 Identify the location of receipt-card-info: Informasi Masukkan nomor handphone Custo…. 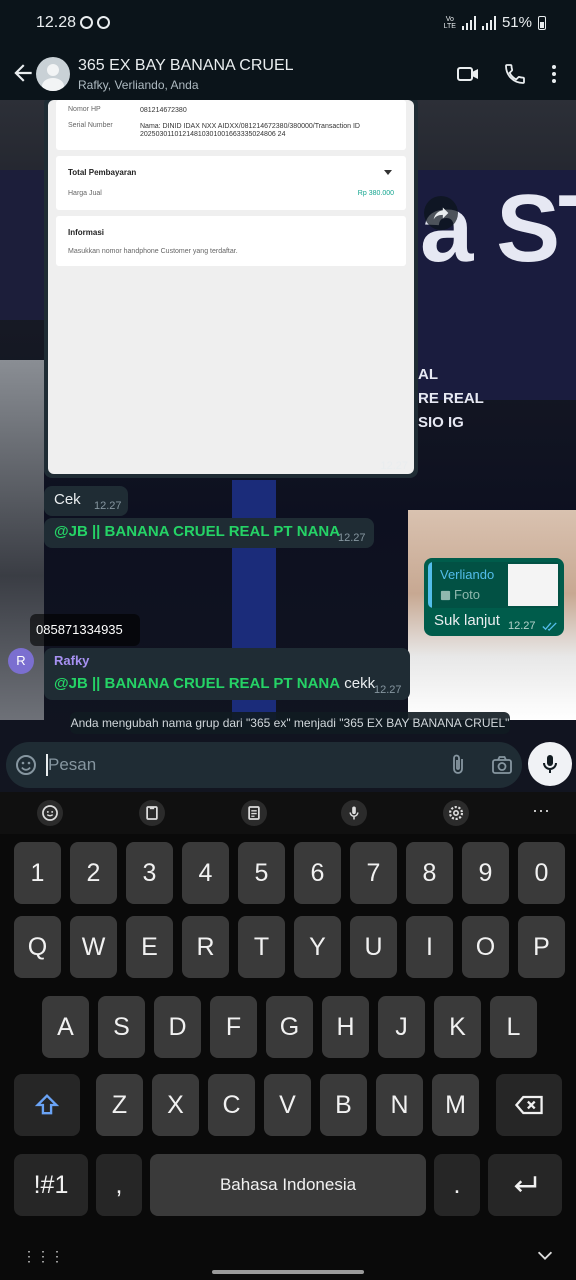
(231, 241).